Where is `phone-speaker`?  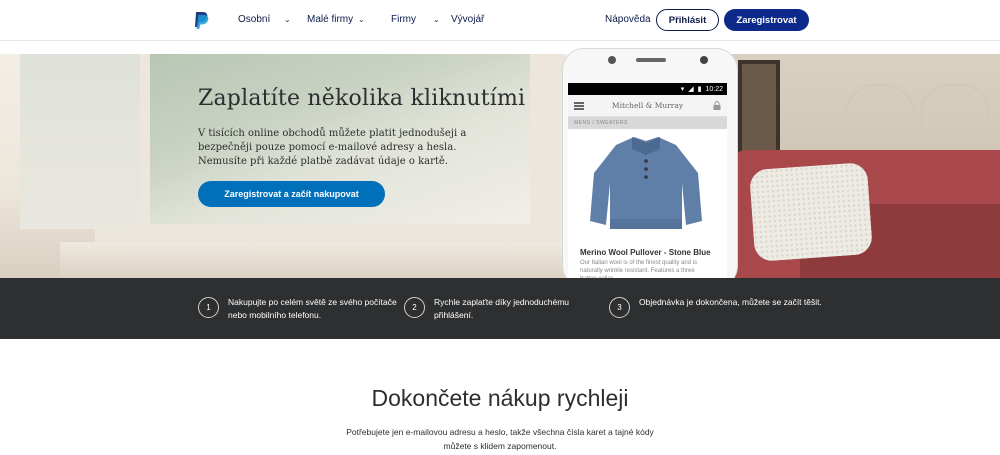
phone-speaker is located at coordinates (651, 60).